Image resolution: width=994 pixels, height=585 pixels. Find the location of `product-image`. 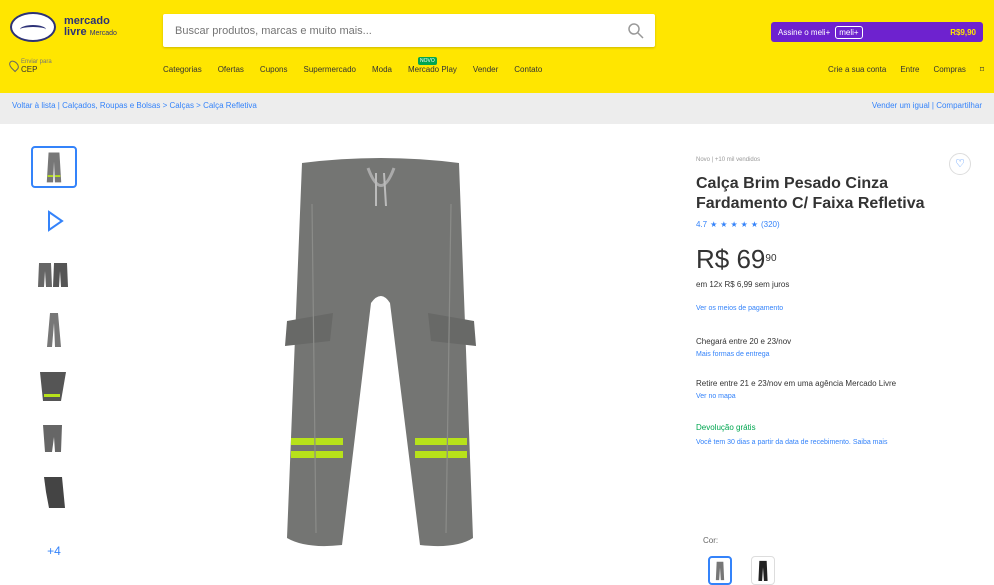

product-image is located at coordinates (380, 353).